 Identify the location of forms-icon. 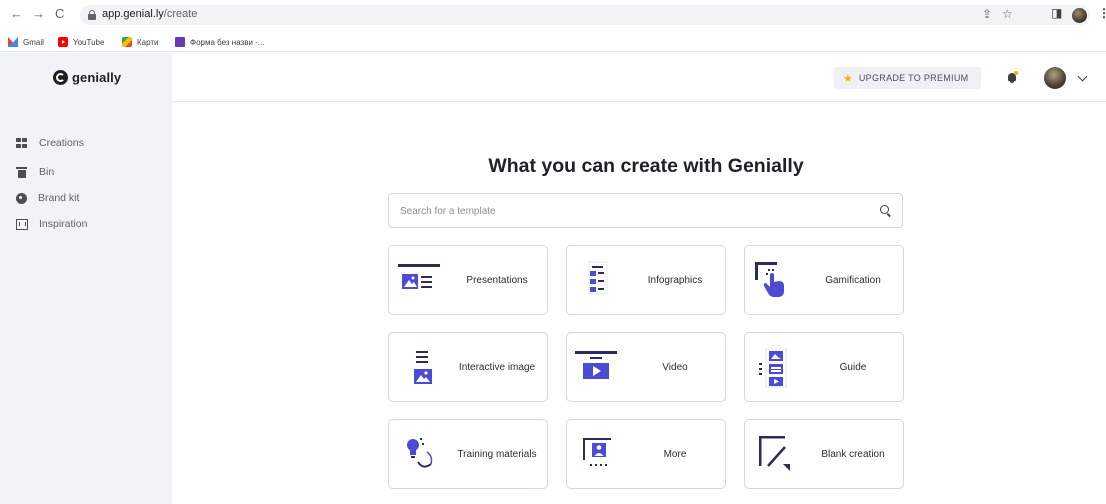
(180, 42).